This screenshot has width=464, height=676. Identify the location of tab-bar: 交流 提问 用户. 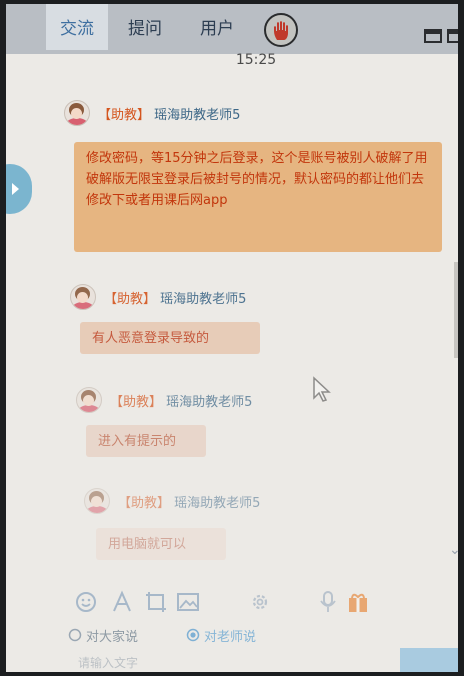
(232, 29).